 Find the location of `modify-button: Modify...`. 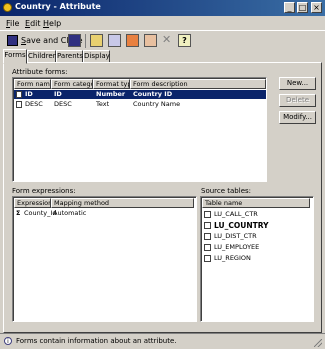

modify-button: Modify... is located at coordinates (297, 117).